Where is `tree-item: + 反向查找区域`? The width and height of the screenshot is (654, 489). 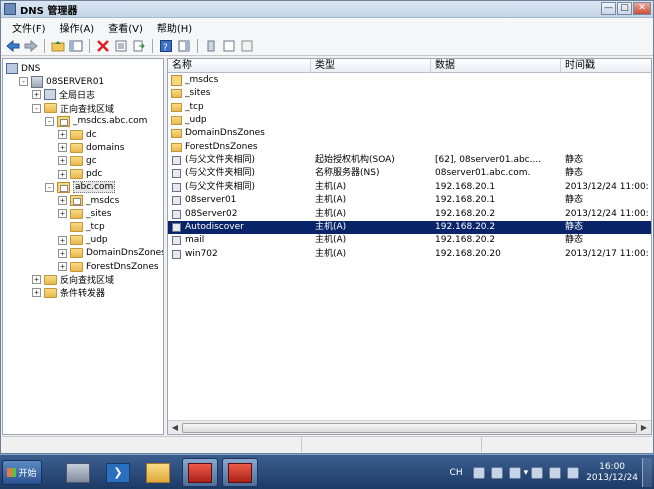
tree-item: + 反向查找区域 is located at coordinates (73, 279).